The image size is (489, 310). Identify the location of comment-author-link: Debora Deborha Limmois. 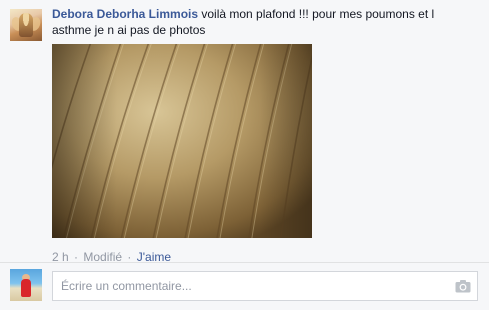
(125, 14).